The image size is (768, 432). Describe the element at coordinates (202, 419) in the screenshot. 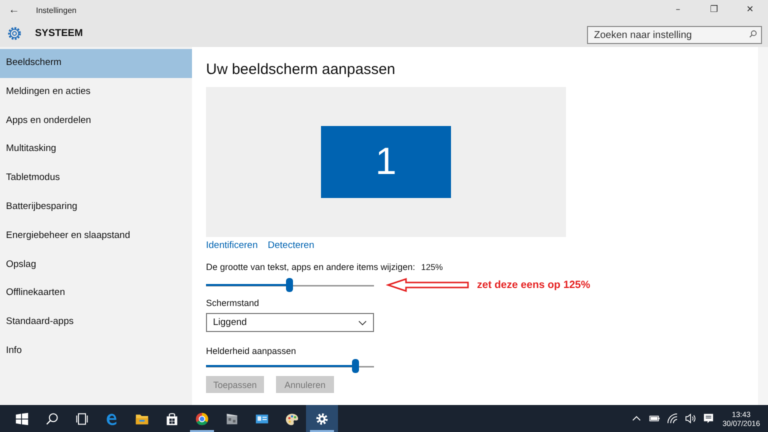

I see `round-browser-icon` at that location.